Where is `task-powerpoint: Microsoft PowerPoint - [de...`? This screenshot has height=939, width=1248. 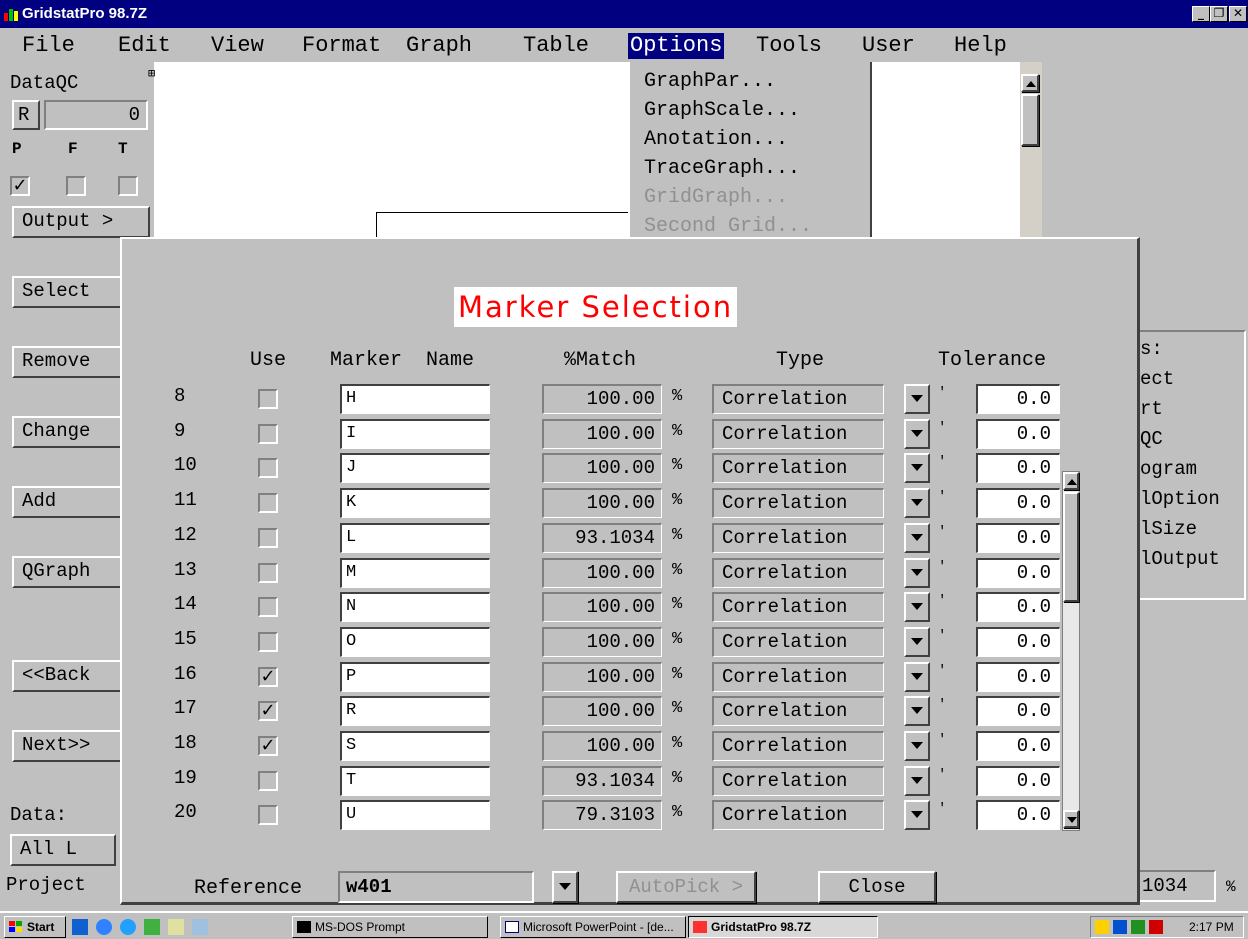
task-powerpoint: Microsoft PowerPoint - [de... is located at coordinates (593, 927).